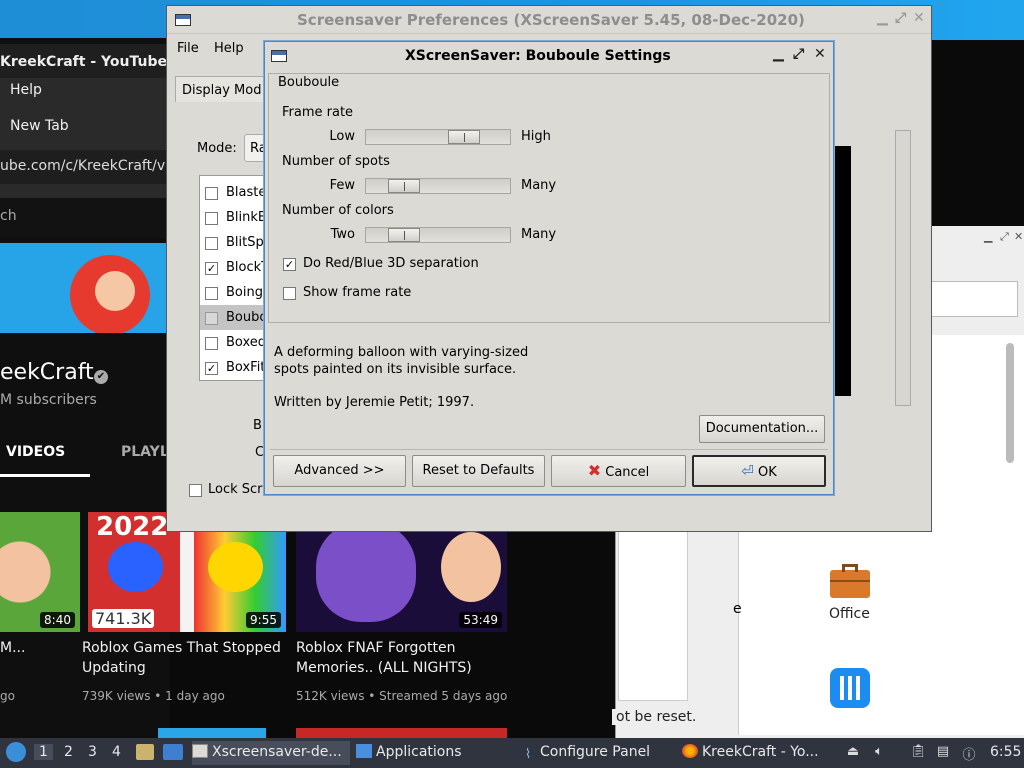 This screenshot has height=768, width=1024. I want to click on eject-icon: ⏏, so click(853, 752).